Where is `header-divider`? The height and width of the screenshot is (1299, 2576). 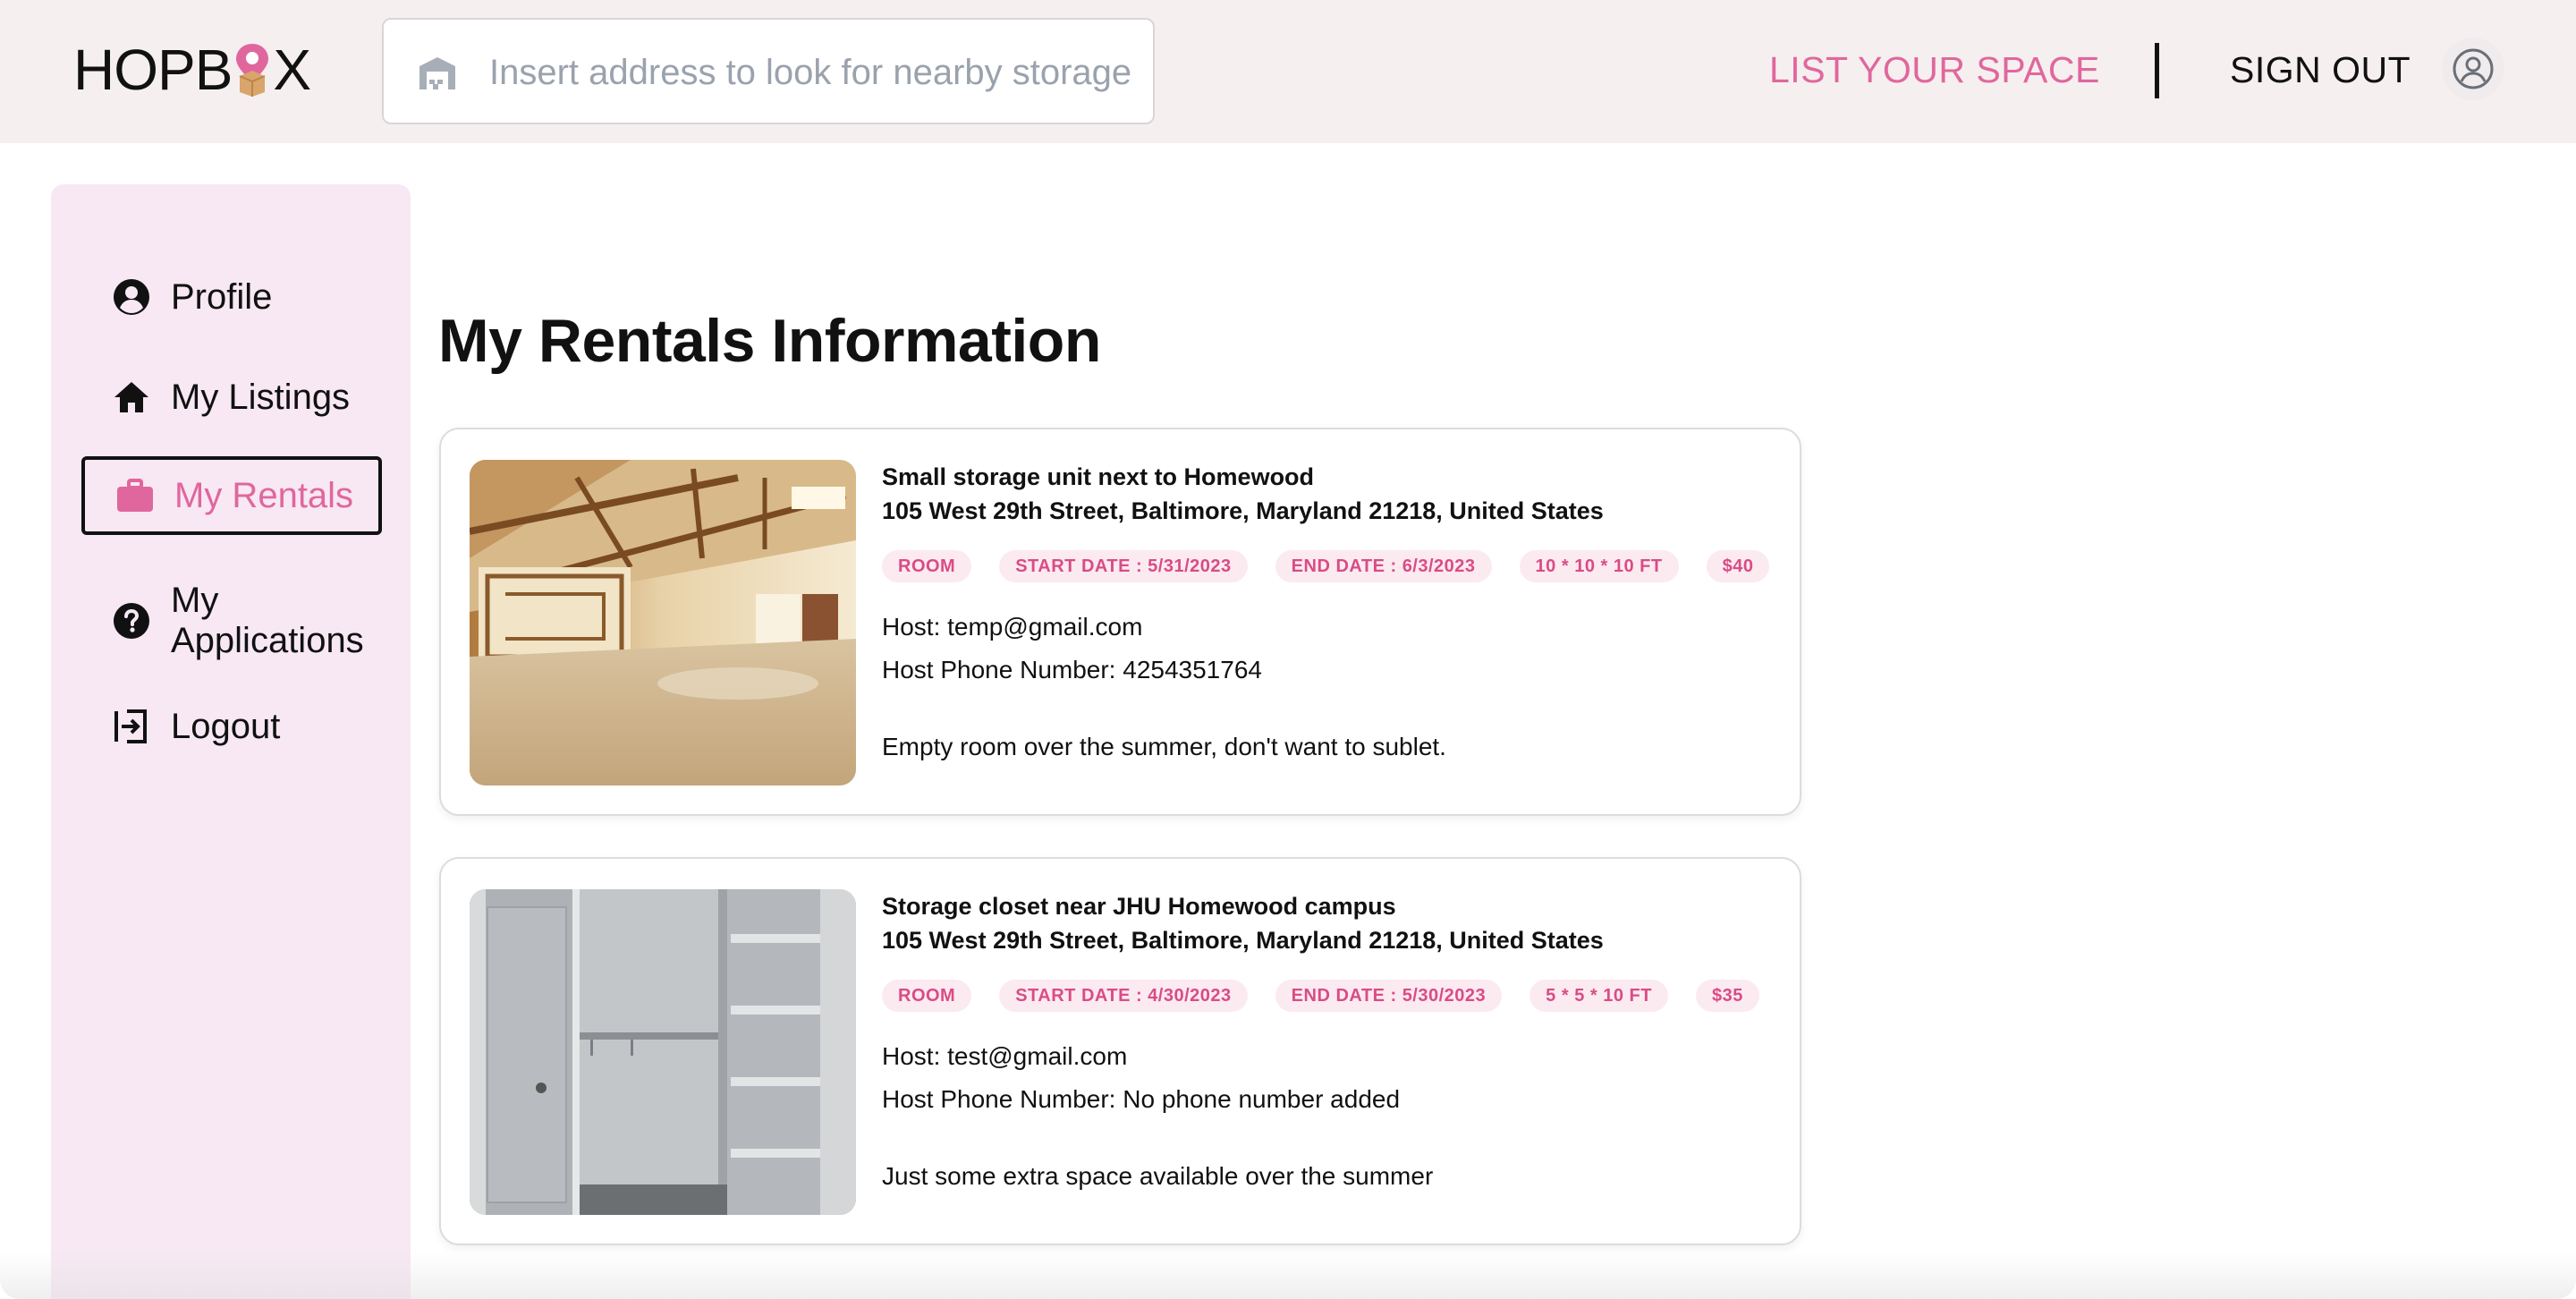 header-divider is located at coordinates (2157, 70).